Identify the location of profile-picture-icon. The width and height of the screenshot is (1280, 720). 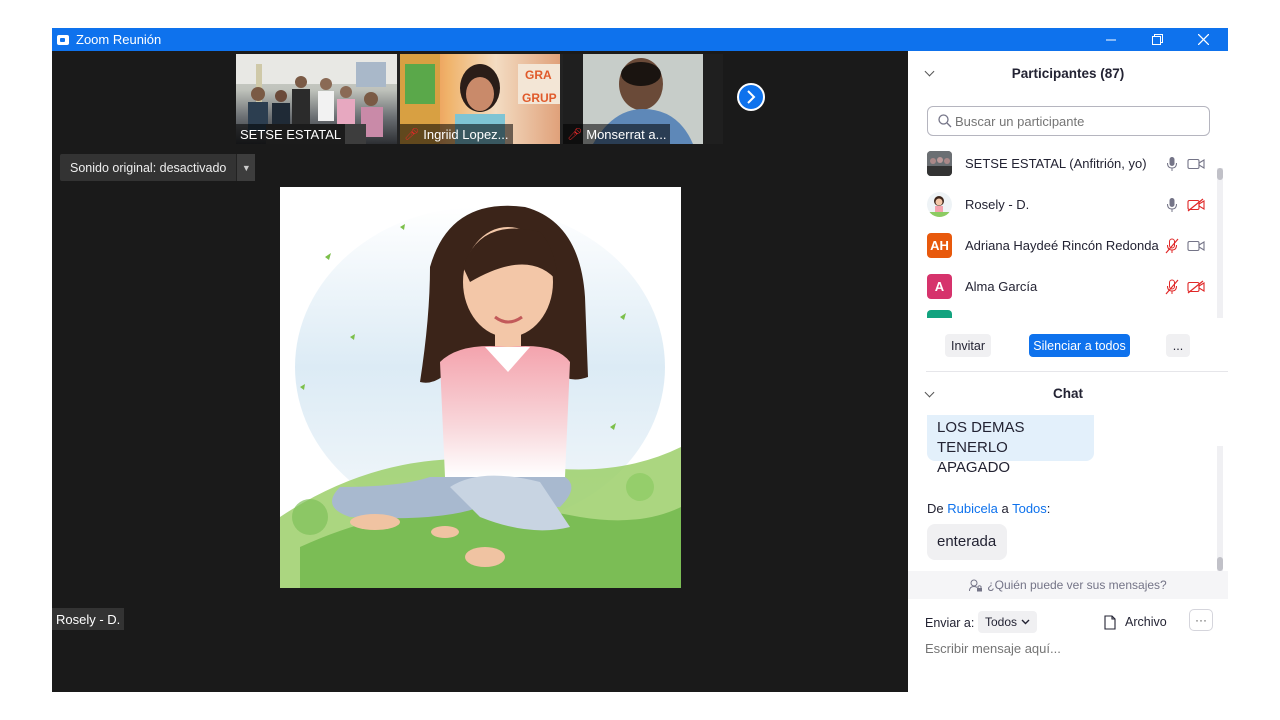
(939, 206).